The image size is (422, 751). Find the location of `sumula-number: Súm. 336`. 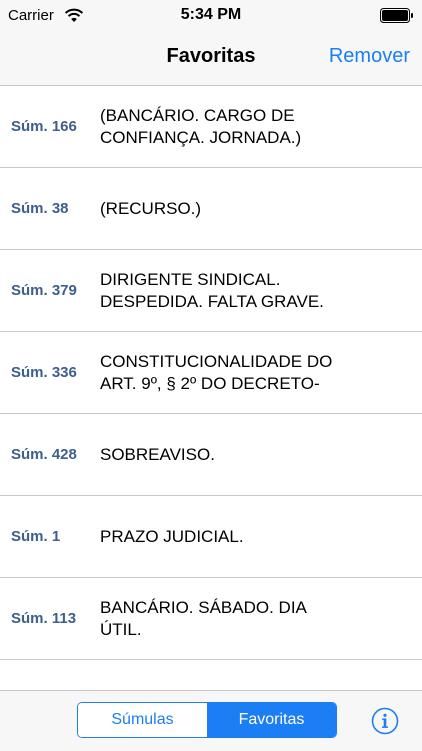

sumula-number: Súm. 336 is located at coordinates (44, 372).